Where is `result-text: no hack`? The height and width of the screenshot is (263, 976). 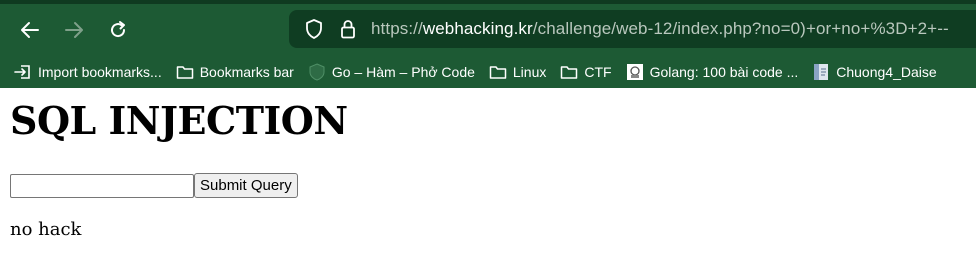
result-text: no hack is located at coordinates (46, 229).